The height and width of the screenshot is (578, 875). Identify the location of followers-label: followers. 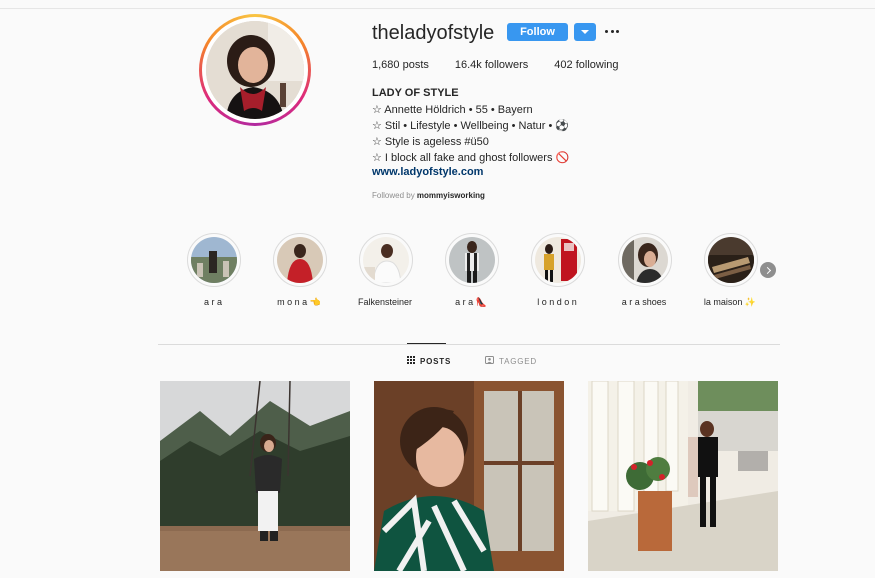
(506, 65).